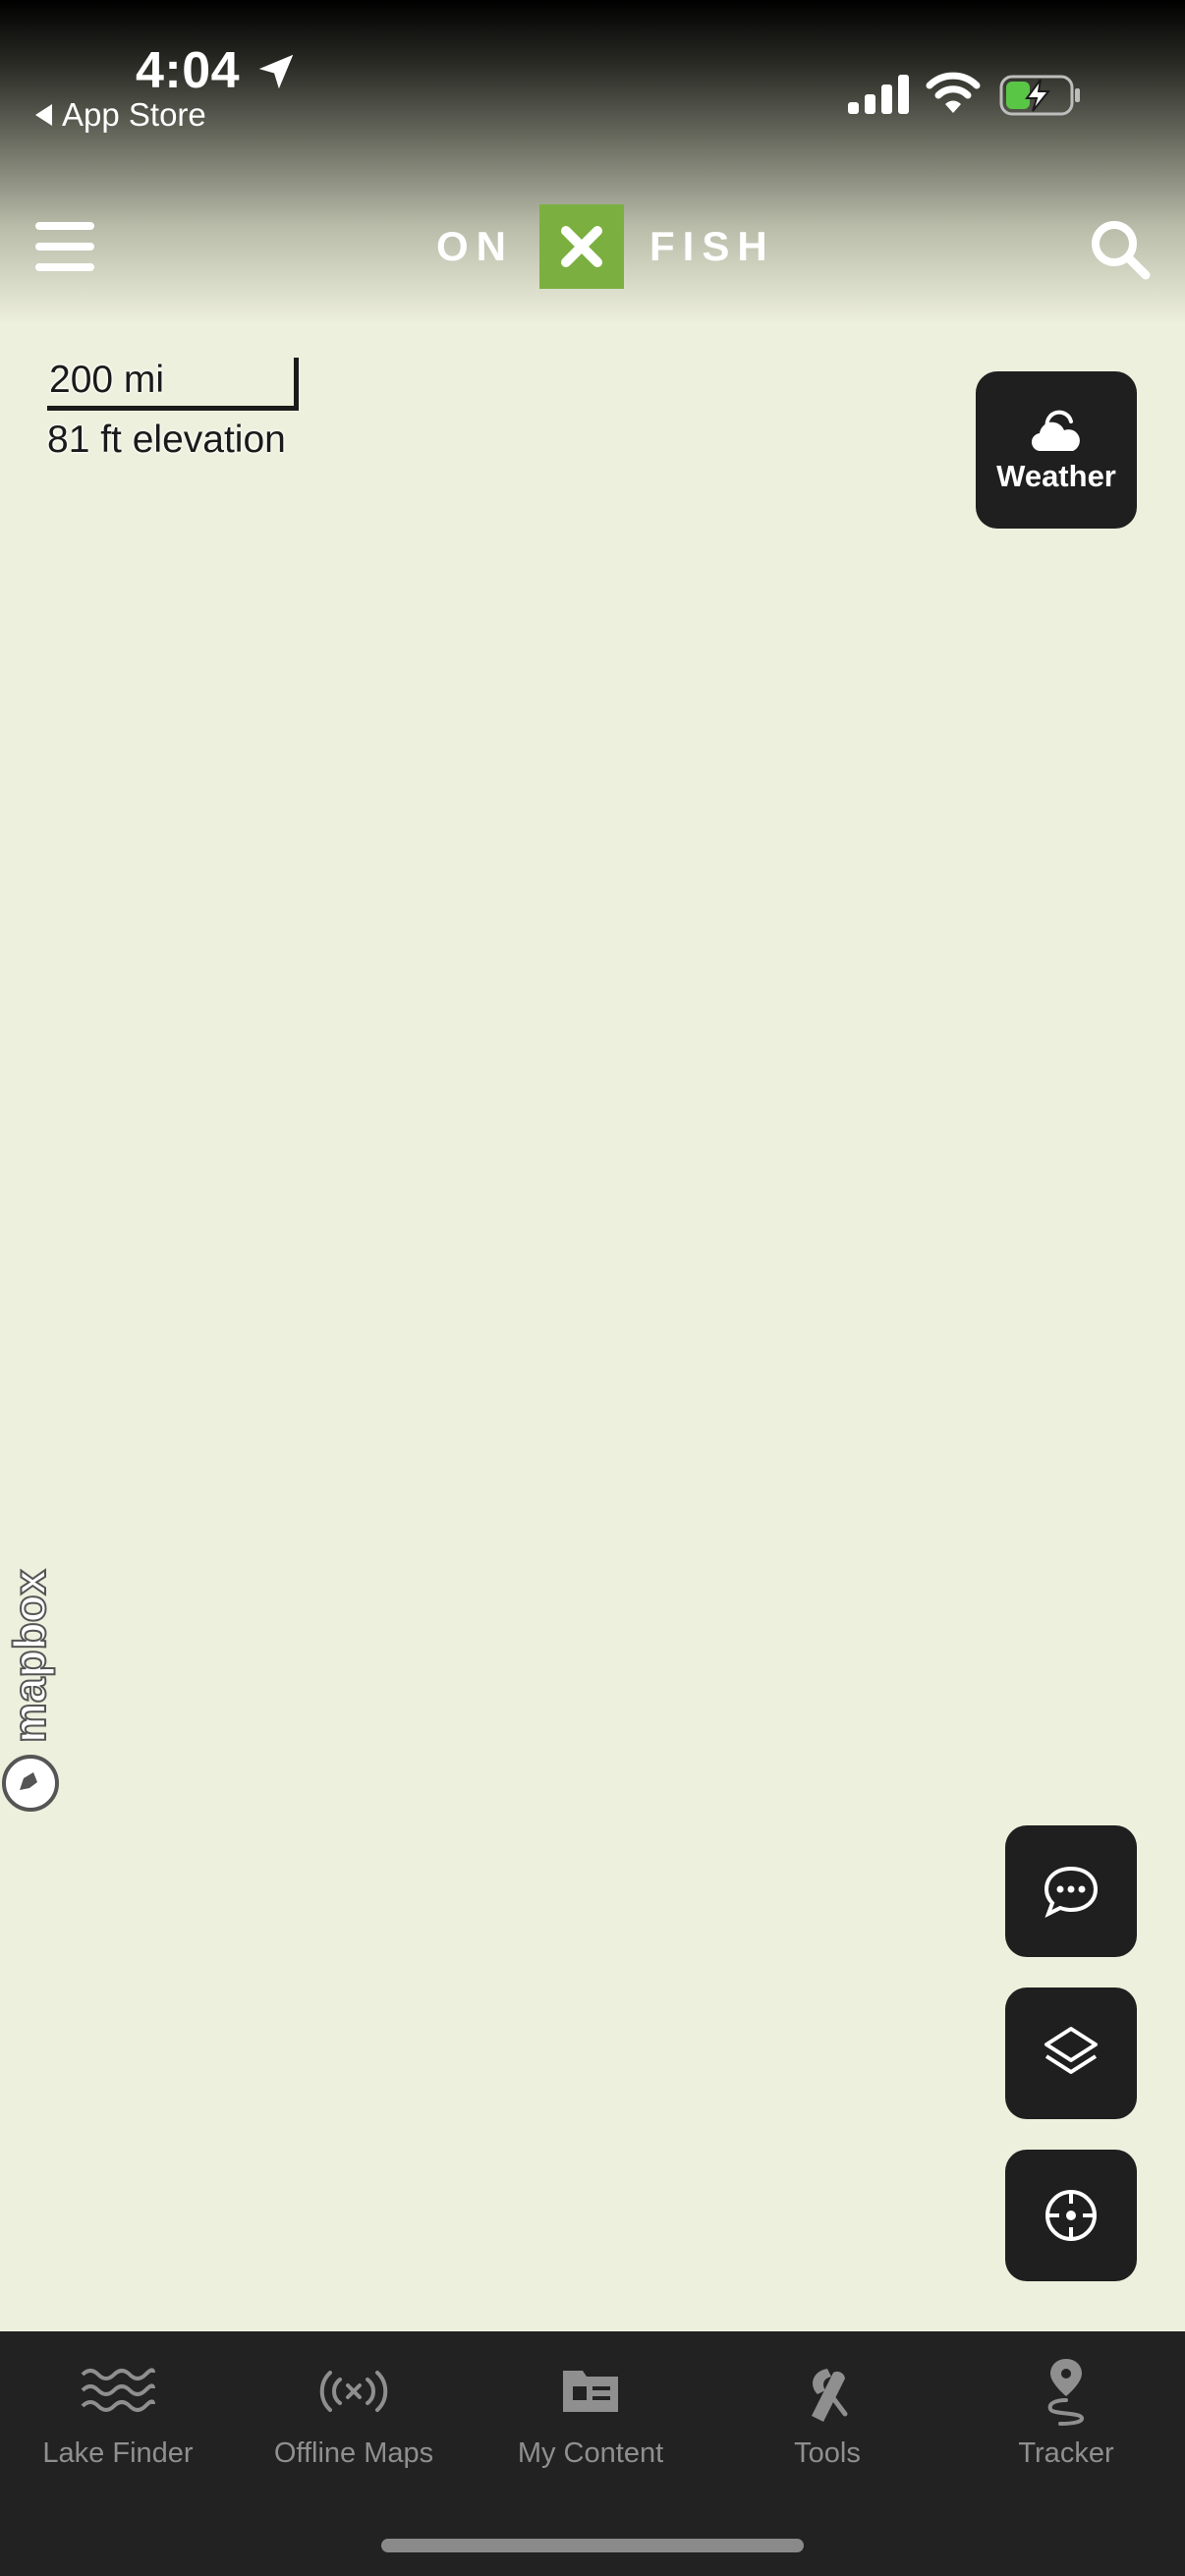 The width and height of the screenshot is (1185, 2576). I want to click on compass-icon, so click(1071, 2215).